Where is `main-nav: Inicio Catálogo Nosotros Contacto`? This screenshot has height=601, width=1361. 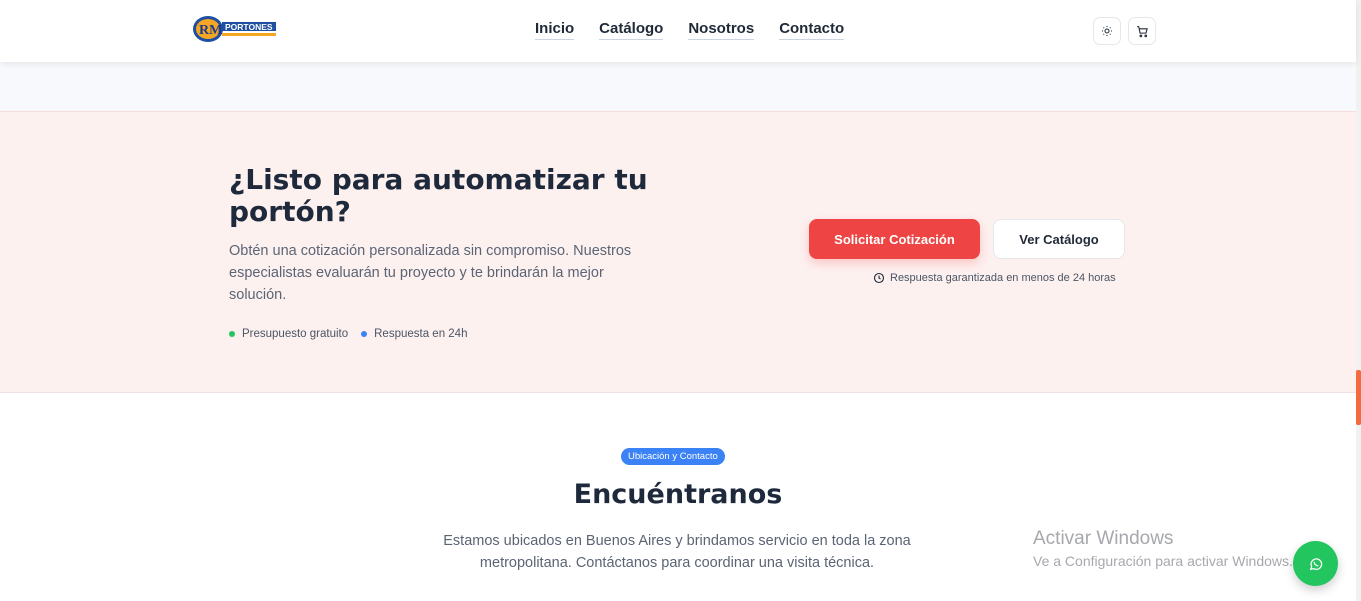
main-nav: Inicio Catálogo Nosotros Contacto is located at coordinates (702, 30).